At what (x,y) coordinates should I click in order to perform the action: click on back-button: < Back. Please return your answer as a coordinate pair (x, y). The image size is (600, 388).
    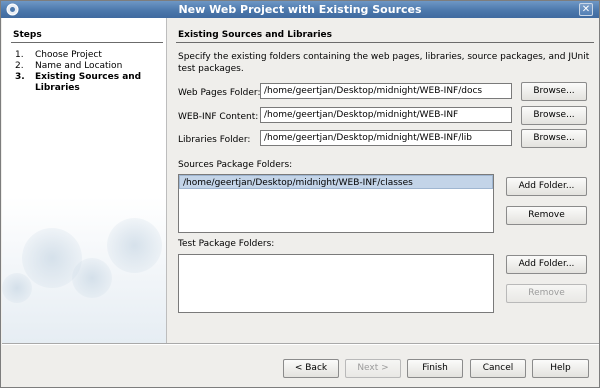
    Looking at the image, I should click on (311, 368).